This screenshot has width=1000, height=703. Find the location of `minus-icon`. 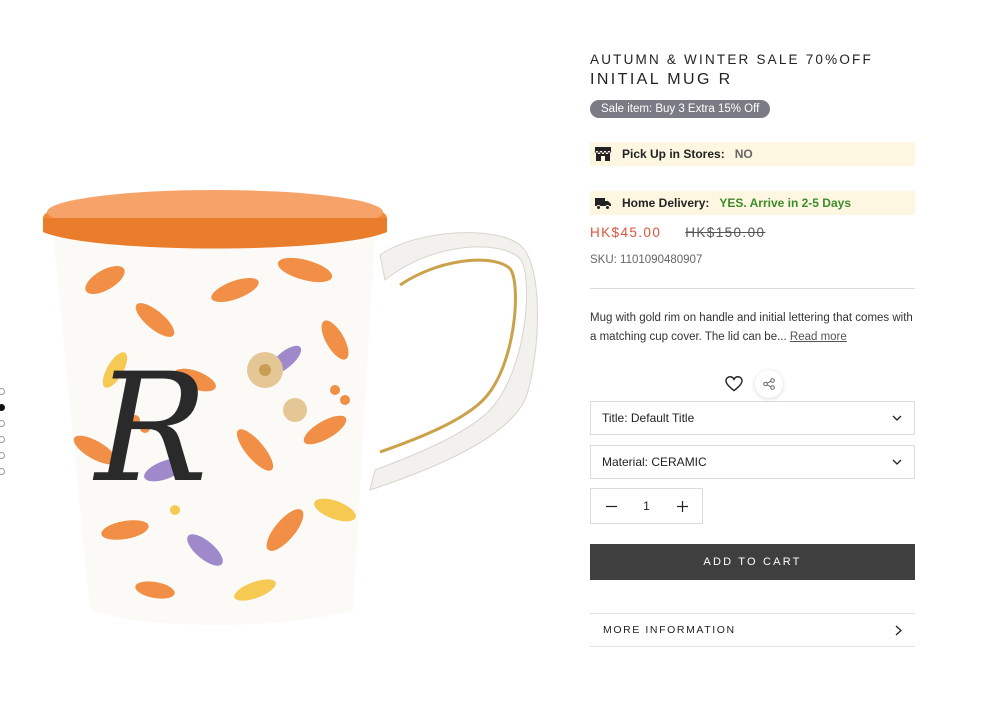

minus-icon is located at coordinates (611, 506).